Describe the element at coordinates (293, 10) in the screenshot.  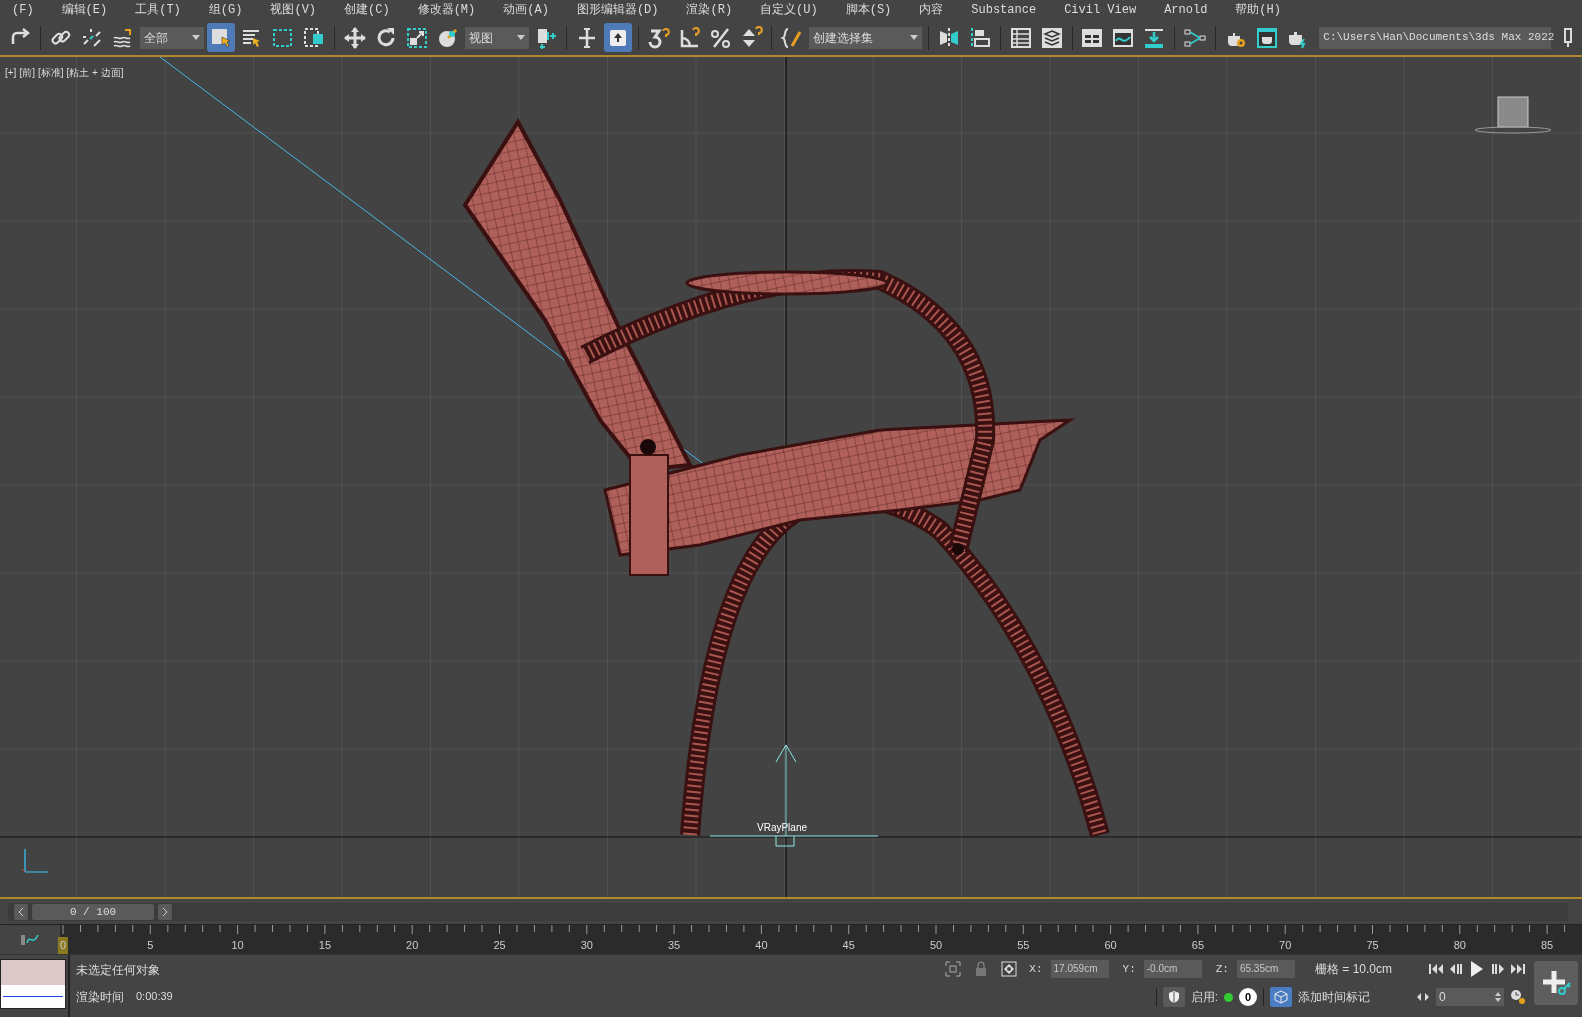
I see `menu-item: 视图(V)` at that location.